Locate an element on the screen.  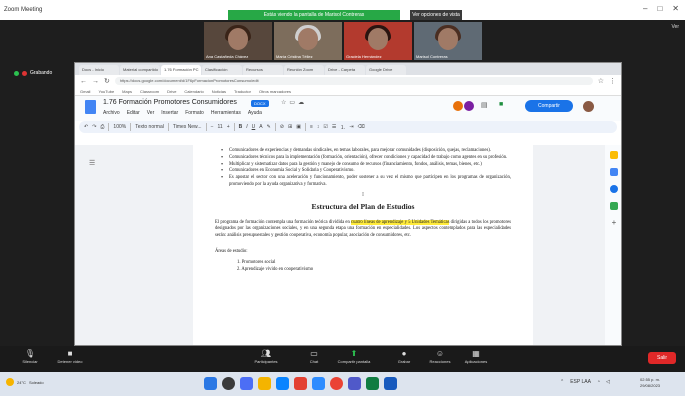
docs-logo-icon is located at coordinates (90, 107).